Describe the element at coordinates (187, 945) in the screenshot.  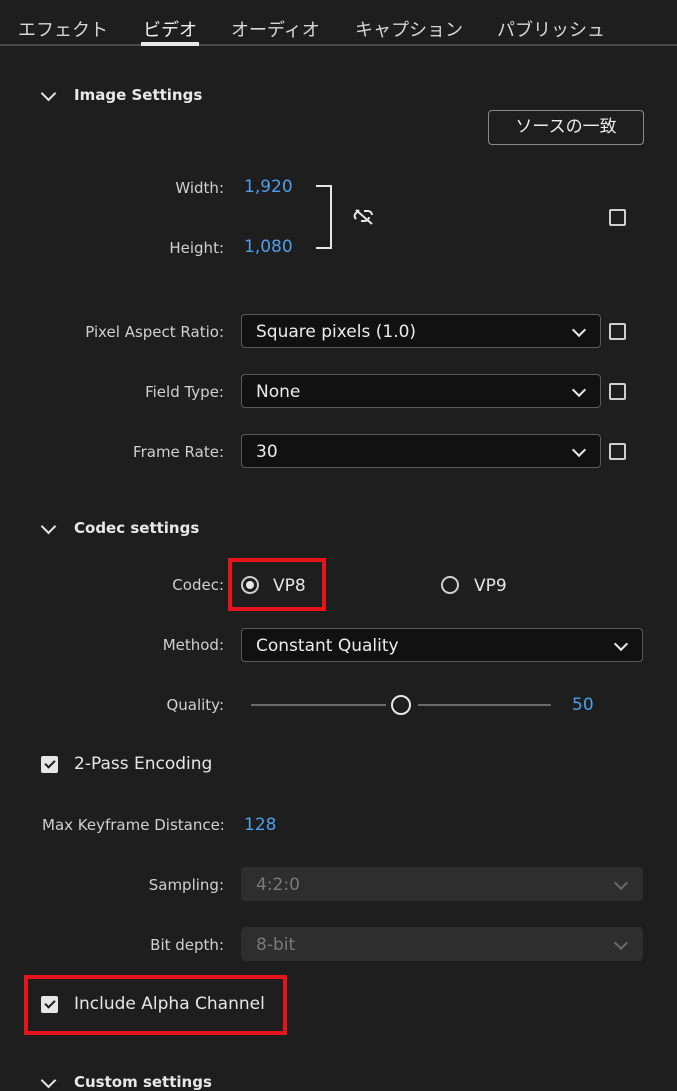
I see `bit-depth-label: Bit depth:` at that location.